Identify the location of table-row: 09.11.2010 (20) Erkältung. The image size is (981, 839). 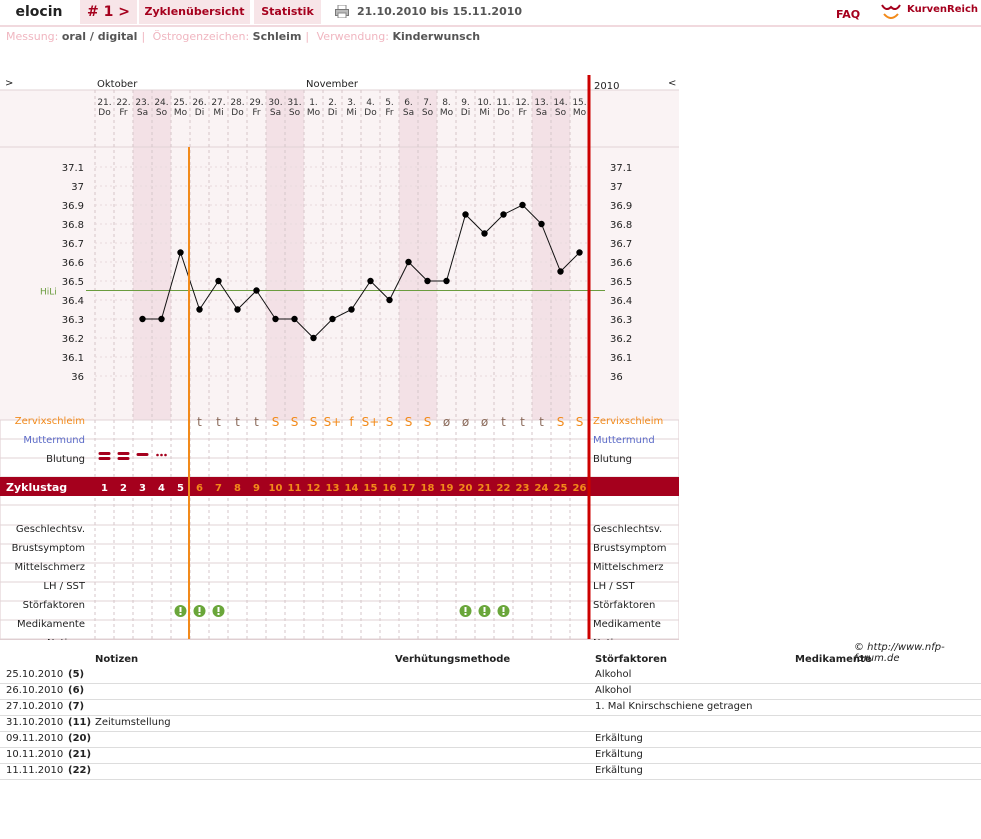
(490, 740).